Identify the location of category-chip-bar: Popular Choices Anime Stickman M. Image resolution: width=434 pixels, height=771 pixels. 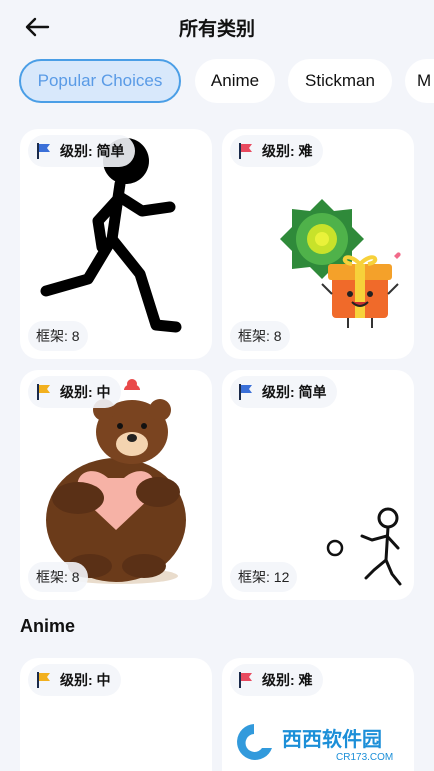
(217, 83).